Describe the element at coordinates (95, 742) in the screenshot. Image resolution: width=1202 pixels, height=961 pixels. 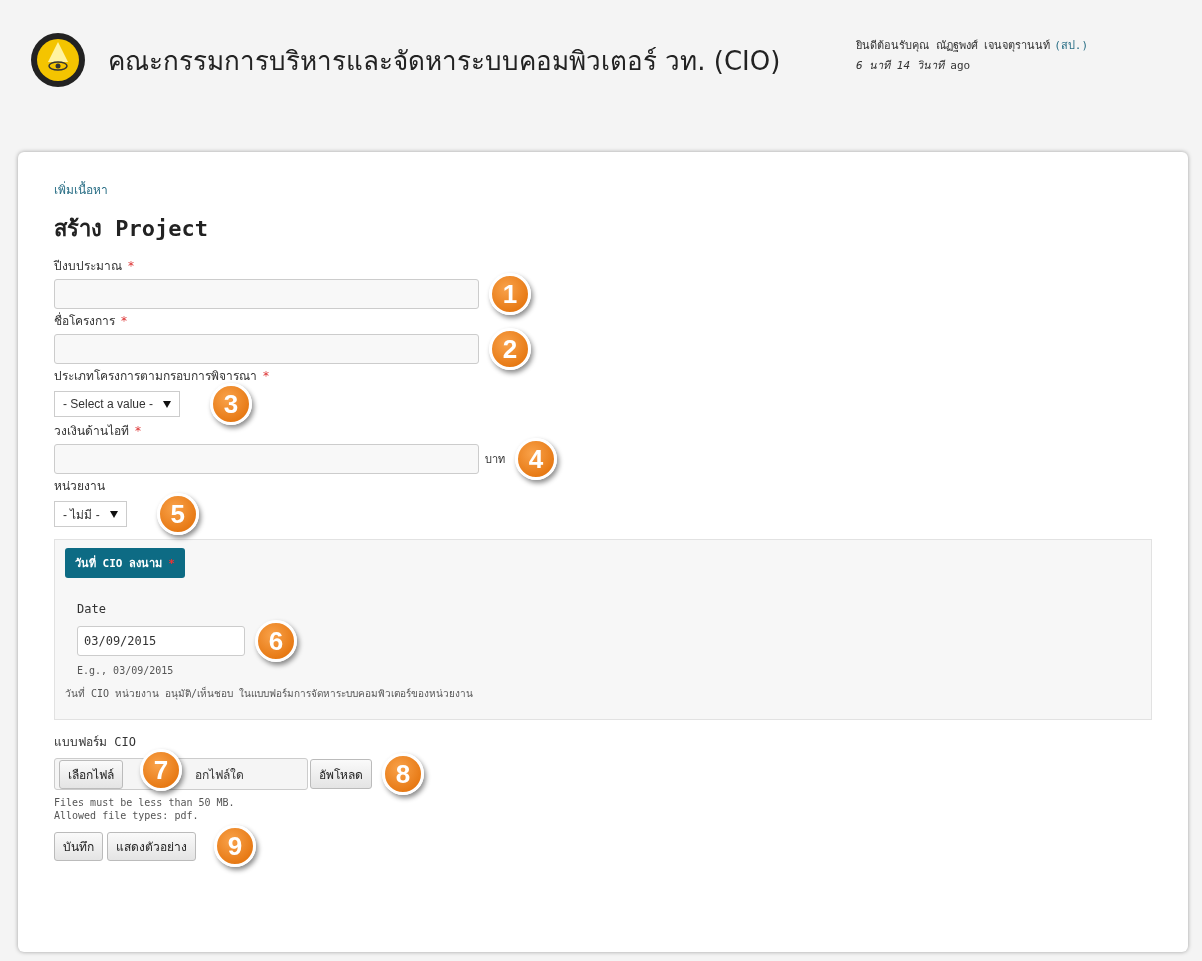
I see `file-label: แบบฟอร์ม CIO` at that location.